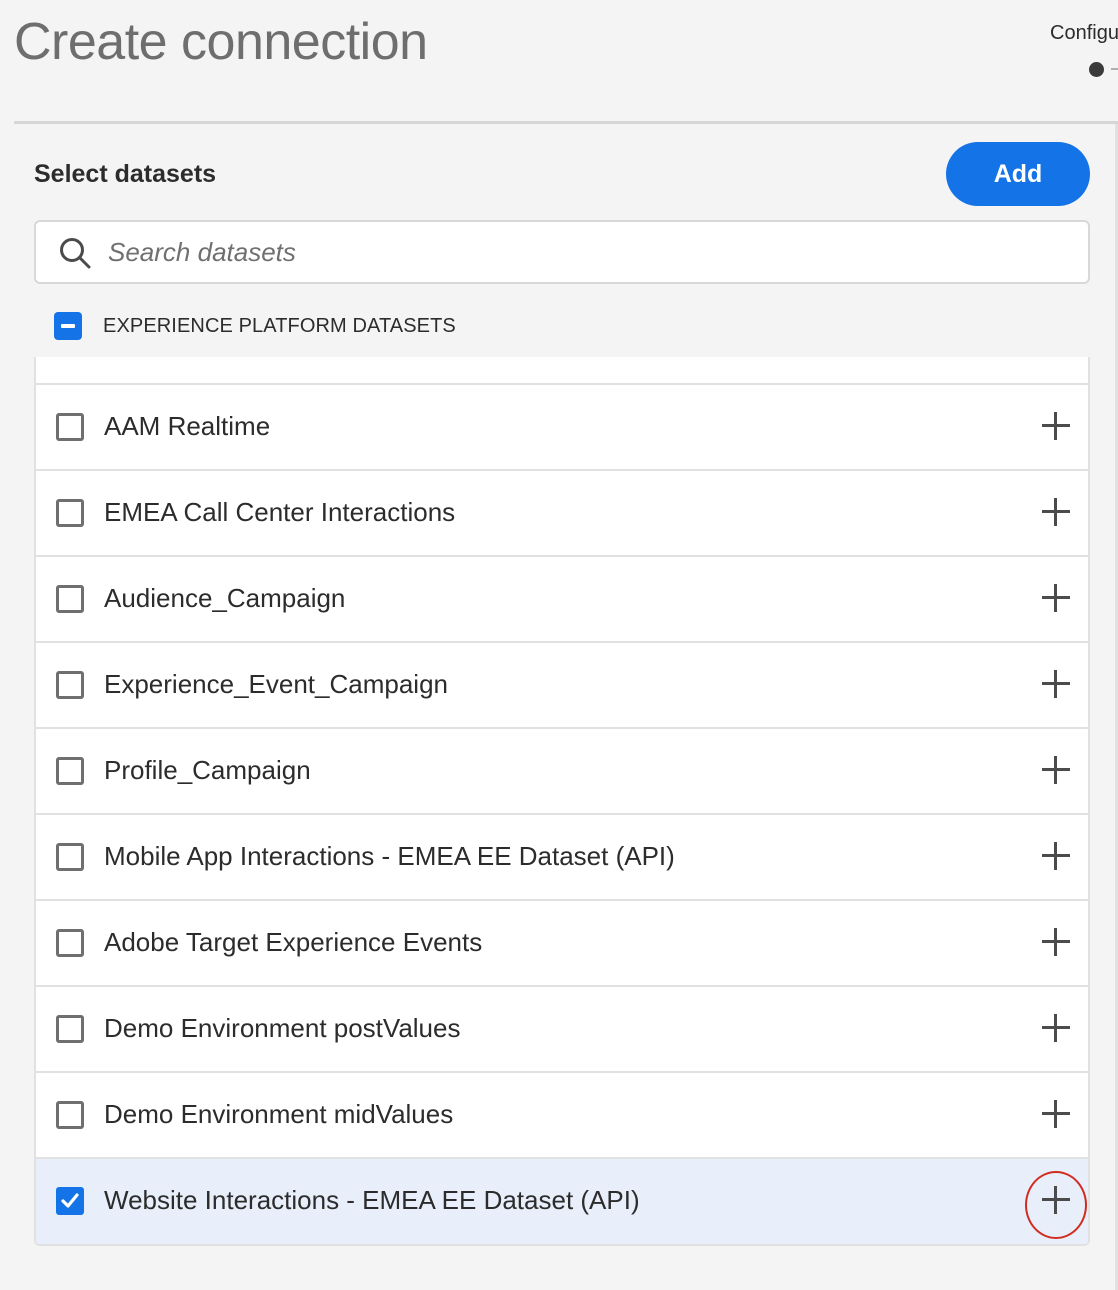  What do you see at coordinates (187, 426) in the screenshot?
I see `dataset-label: AAM Realtime` at bounding box center [187, 426].